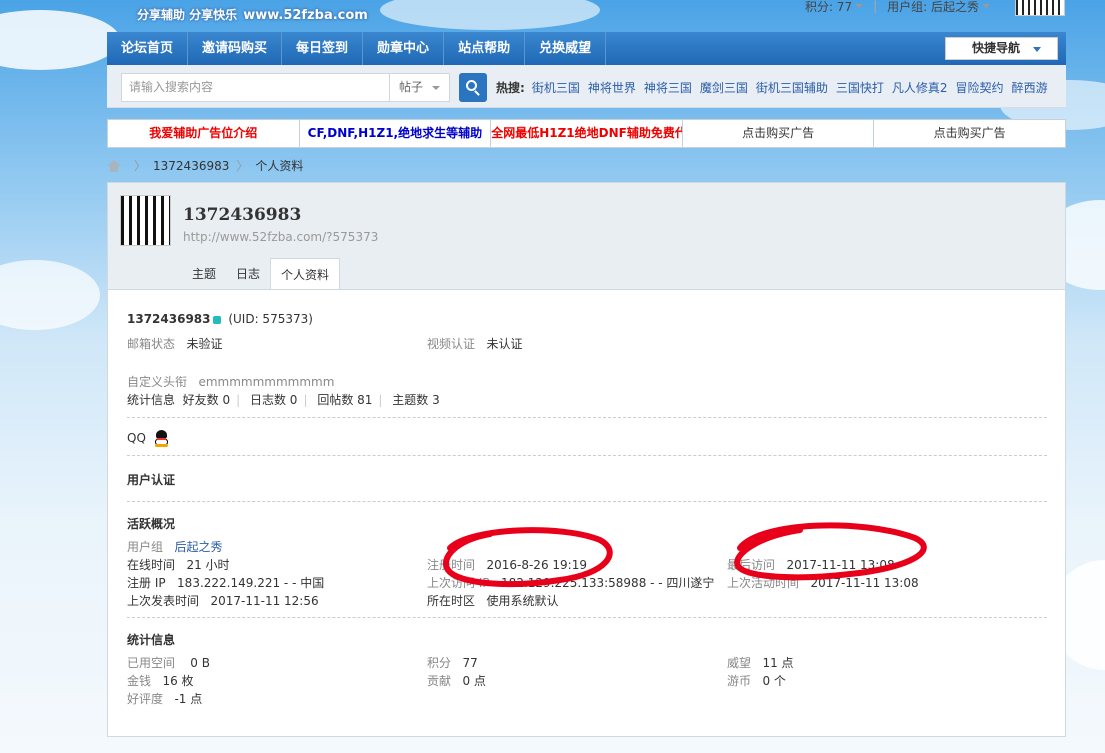  What do you see at coordinates (760, 662) in the screenshot?
I see `prestige: 威望 11 点` at bounding box center [760, 662].